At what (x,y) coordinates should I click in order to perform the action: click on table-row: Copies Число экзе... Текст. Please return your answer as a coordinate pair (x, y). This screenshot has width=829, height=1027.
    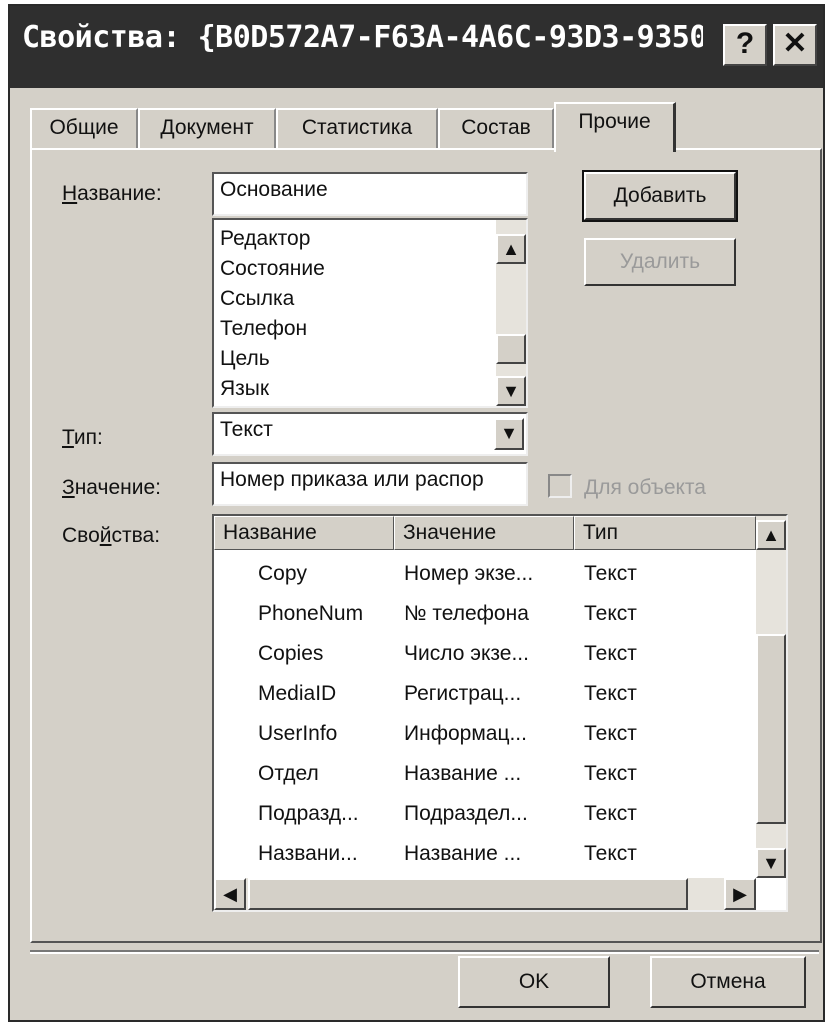
    Looking at the image, I should click on (474, 654).